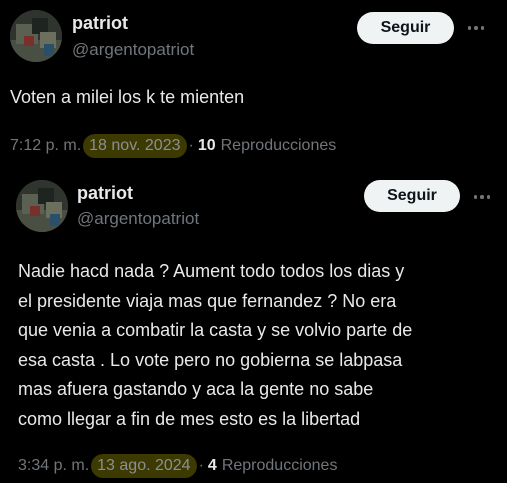 The height and width of the screenshot is (483, 507). Describe the element at coordinates (212, 465) in the screenshot. I see `views-count: 4` at that location.